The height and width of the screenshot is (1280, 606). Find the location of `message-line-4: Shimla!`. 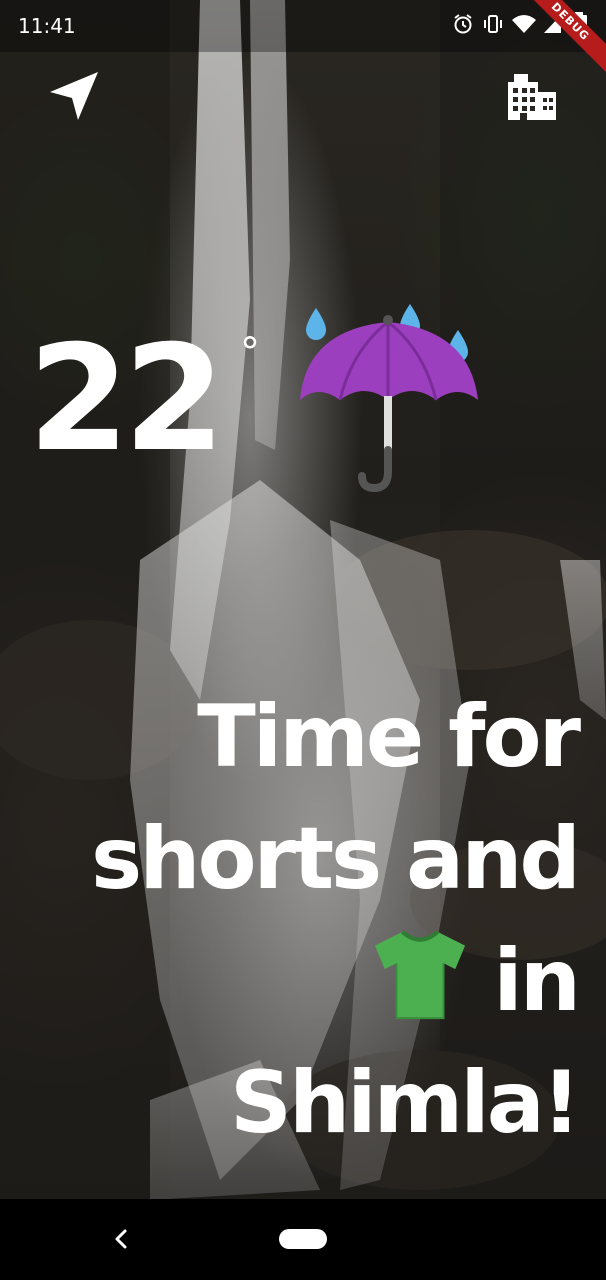

message-line-4: Shimla! is located at coordinates (405, 1103).